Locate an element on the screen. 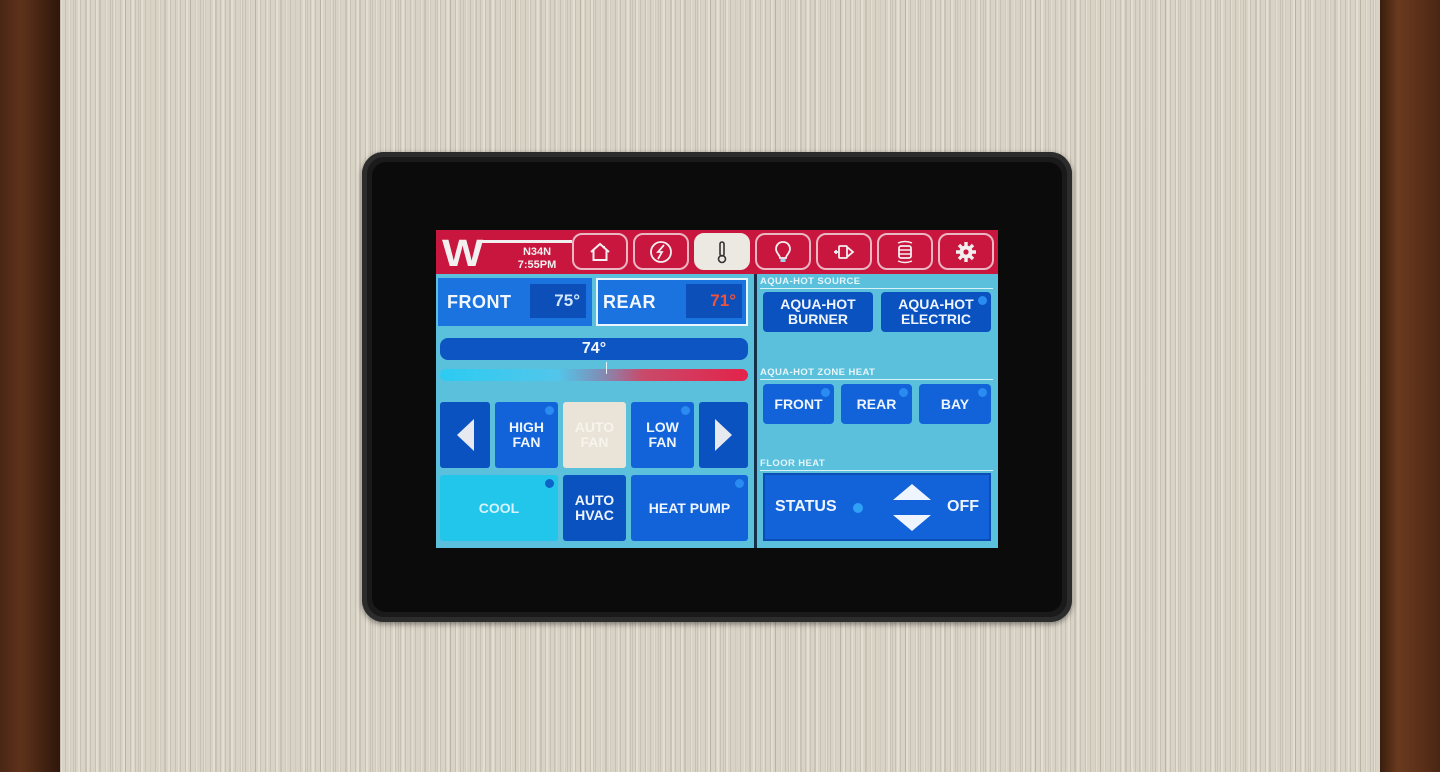 This screenshot has height=772, width=1440. tank-icon is located at coordinates (905, 251).